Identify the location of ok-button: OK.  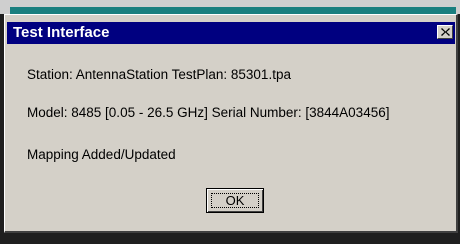
(235, 200).